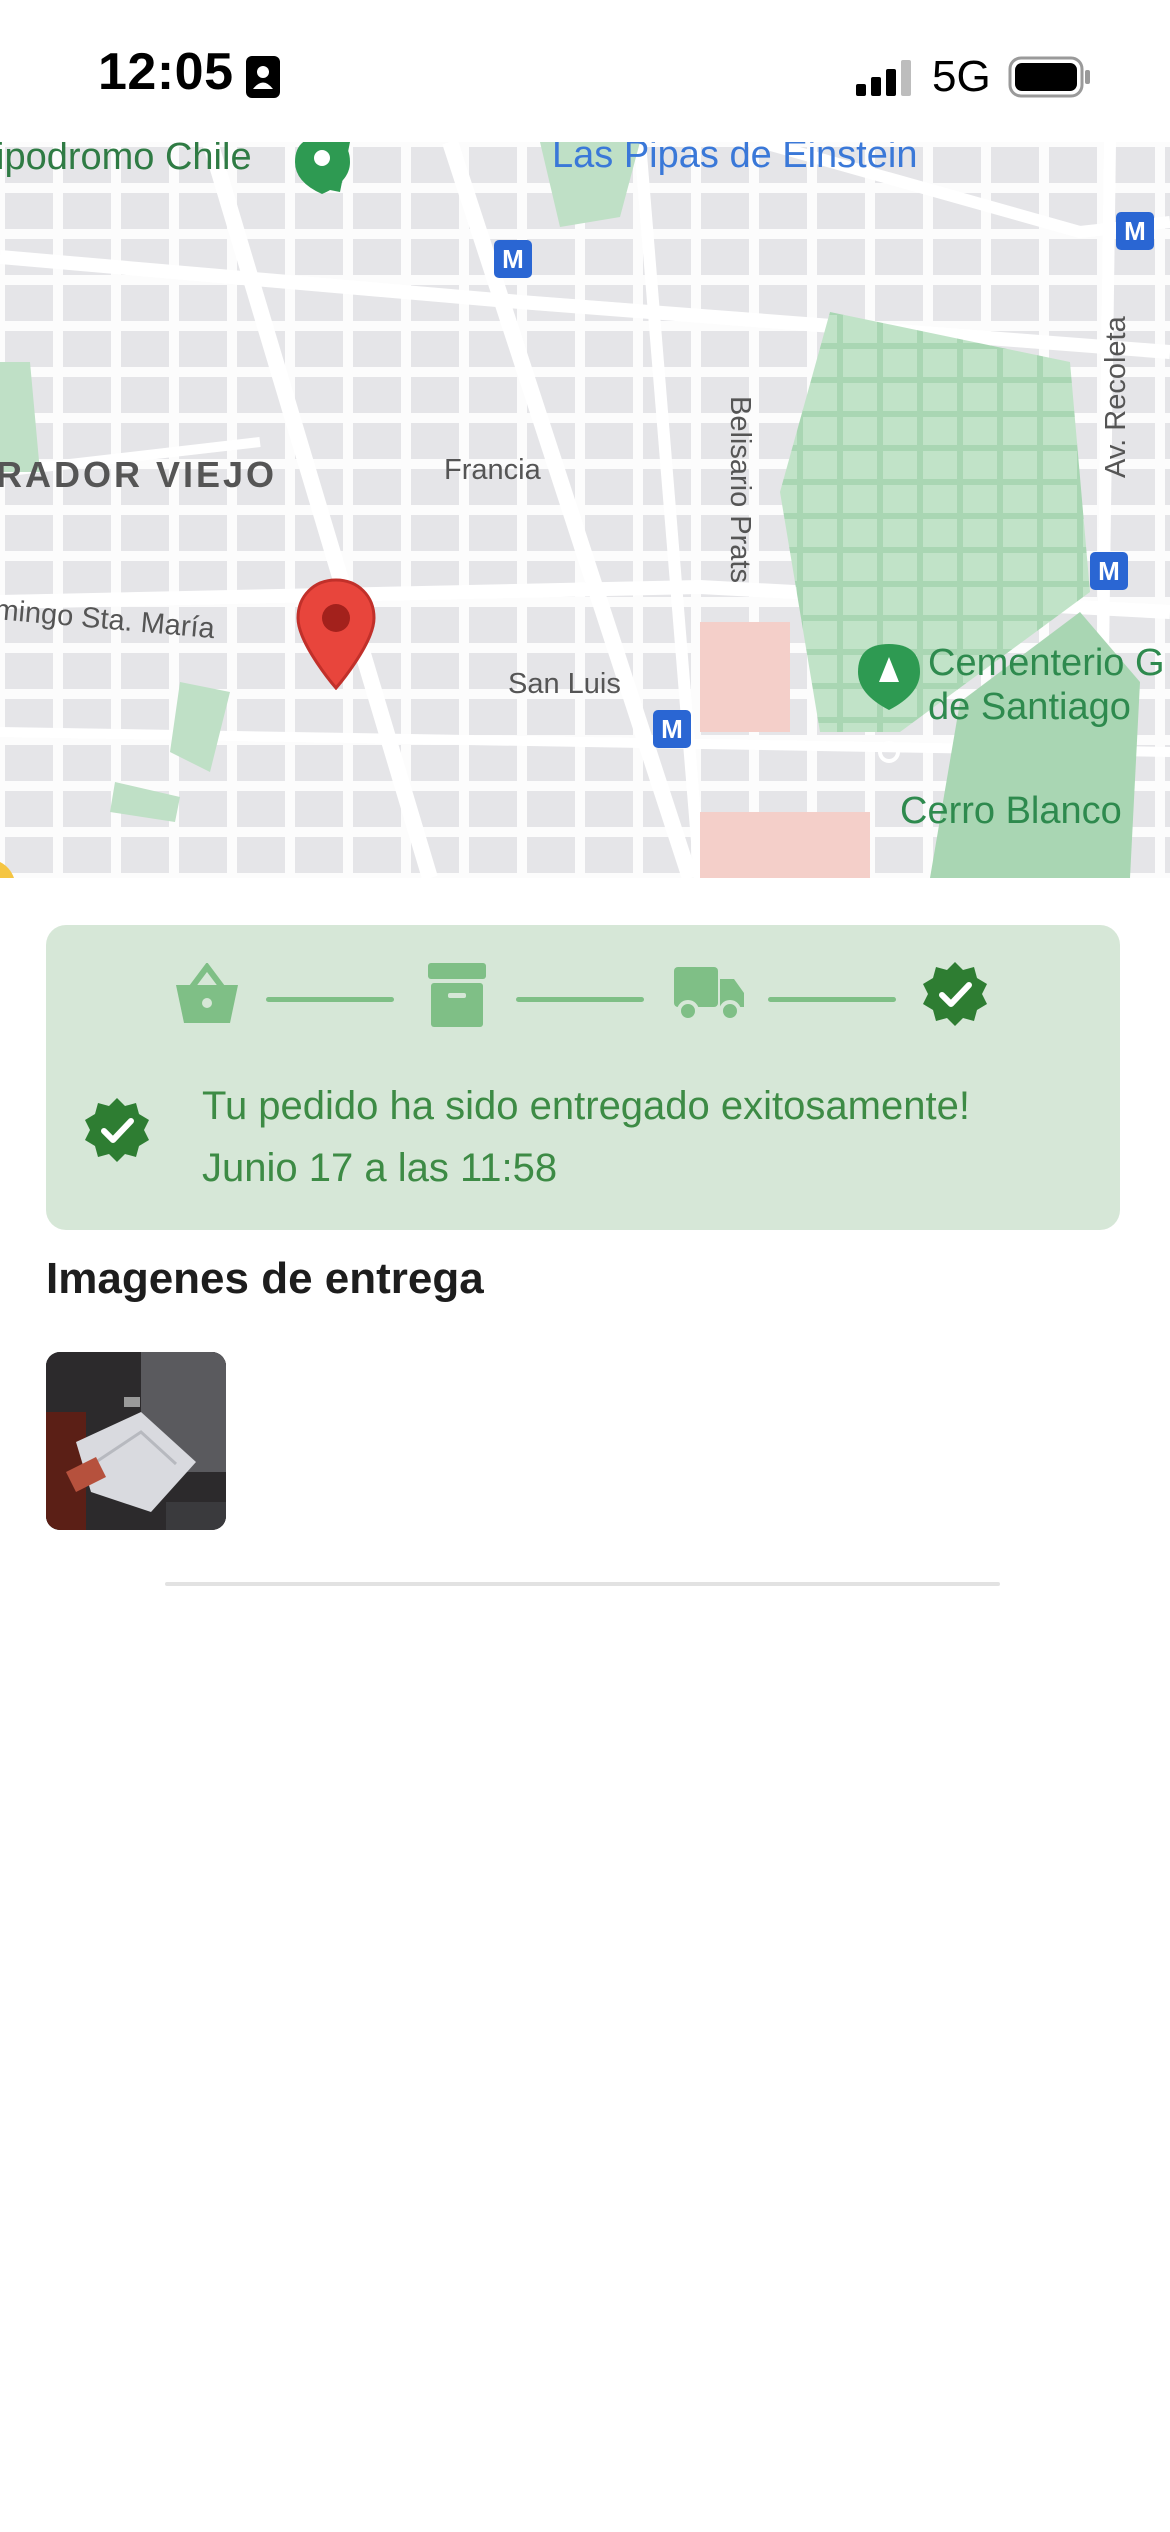 The height and width of the screenshot is (2532, 1170). What do you see at coordinates (582, 1584) in the screenshot?
I see `divider` at bounding box center [582, 1584].